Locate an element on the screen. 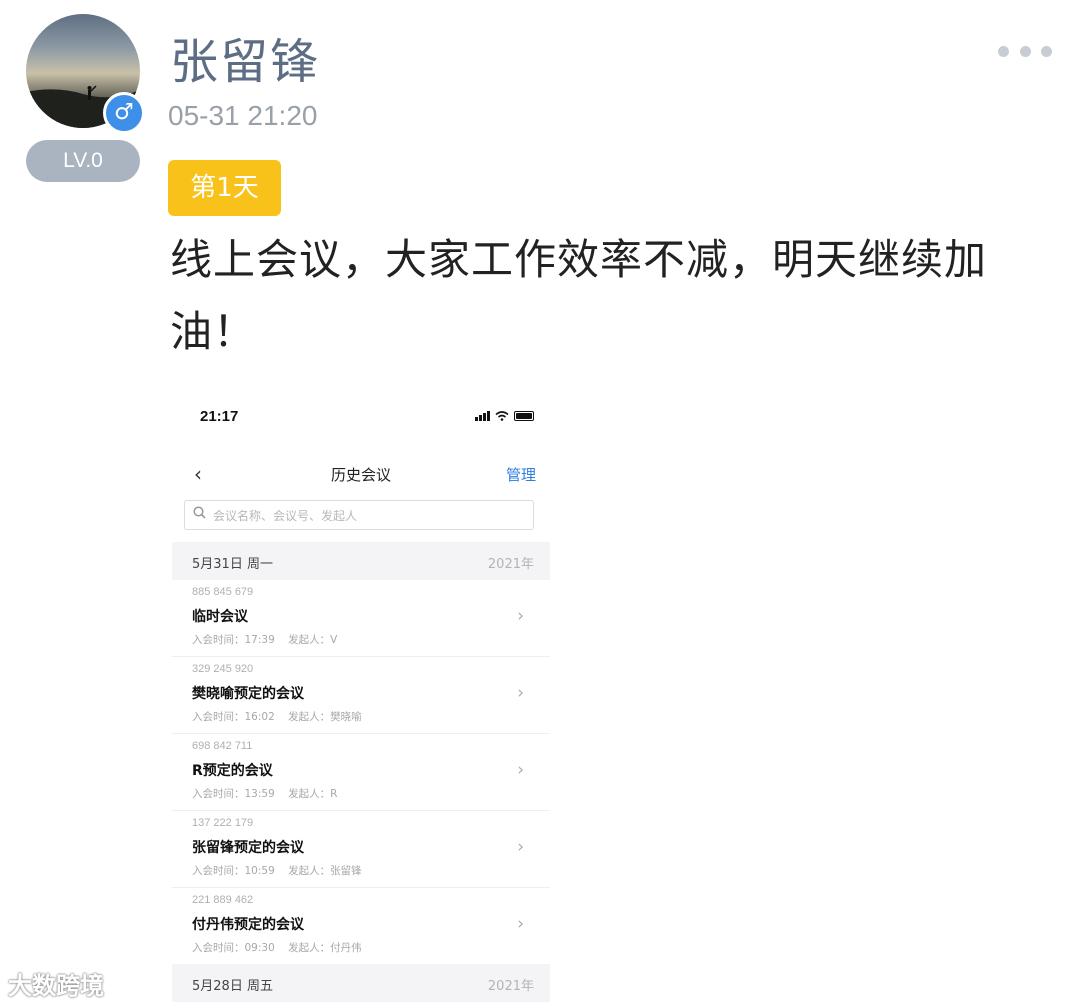 This screenshot has height=1002, width=1080. post-text: 线上会议，大家工作效率不减，明天继续加油！ is located at coordinates (579, 295).